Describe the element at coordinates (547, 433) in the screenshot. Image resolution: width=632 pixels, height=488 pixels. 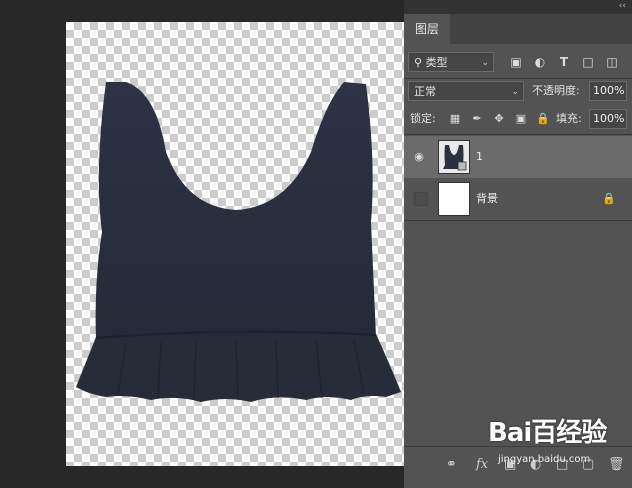
I see `watermark-logo: Bai百经验` at that location.